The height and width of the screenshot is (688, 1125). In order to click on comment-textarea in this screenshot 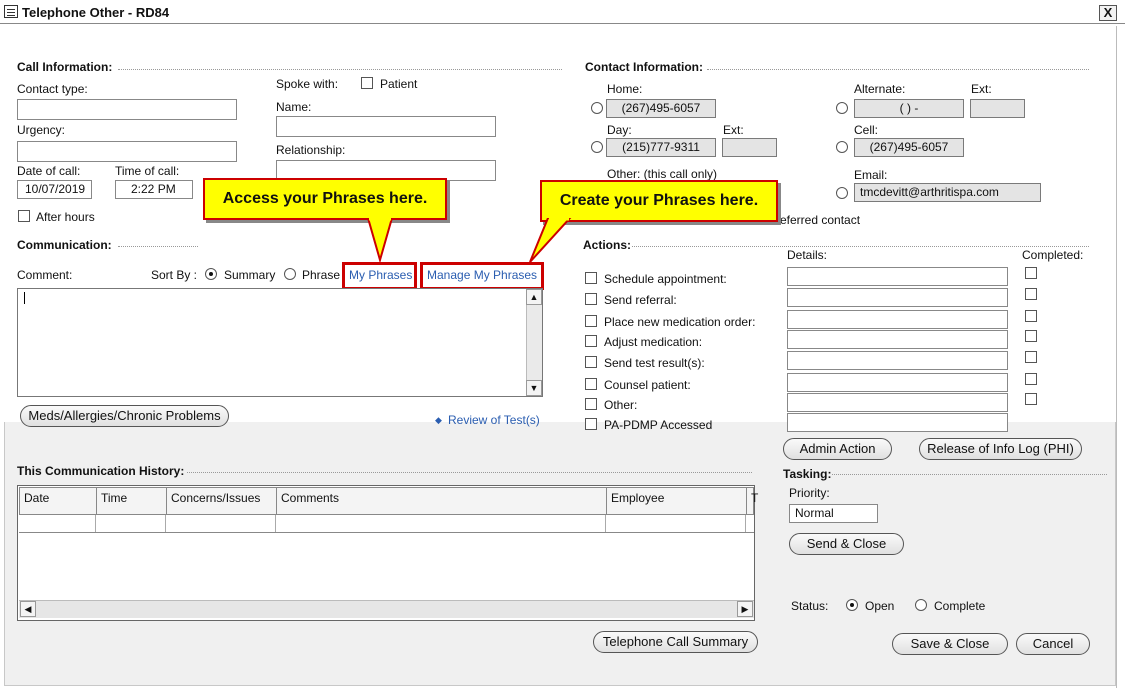, I will do `click(280, 342)`.